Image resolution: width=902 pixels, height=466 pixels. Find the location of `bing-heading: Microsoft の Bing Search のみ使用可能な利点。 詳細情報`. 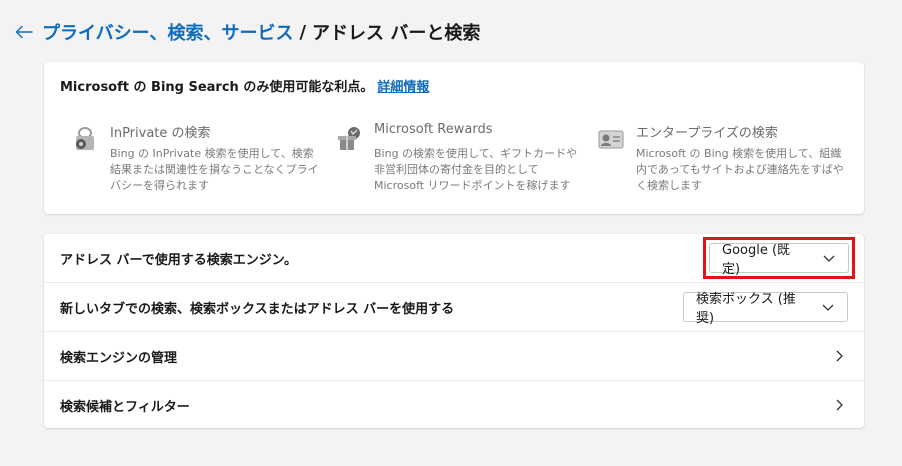

bing-heading: Microsoft の Bing Search のみ使用可能な利点。 詳細情報 is located at coordinates (244, 85).